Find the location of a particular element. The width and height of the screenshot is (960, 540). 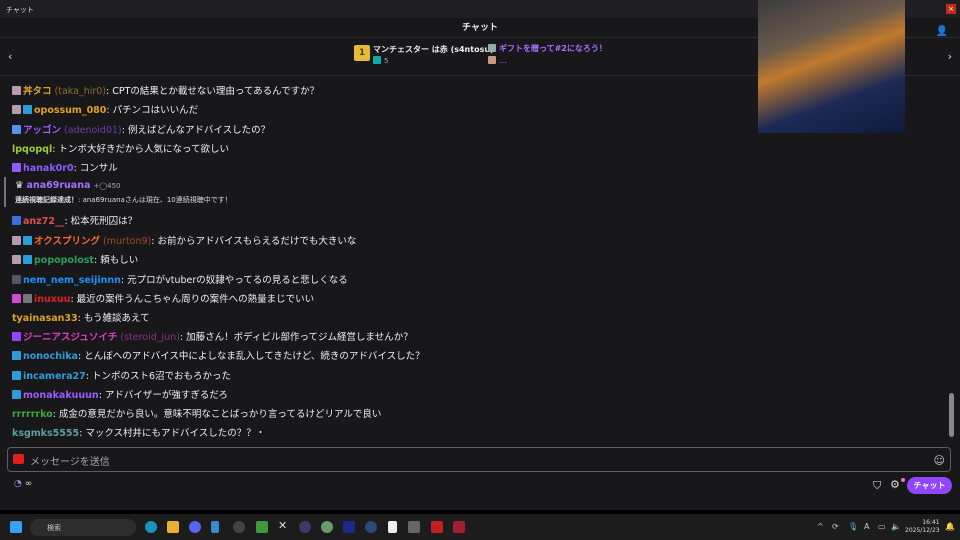

shield-icon: ⛉ is located at coordinates (877, 486).